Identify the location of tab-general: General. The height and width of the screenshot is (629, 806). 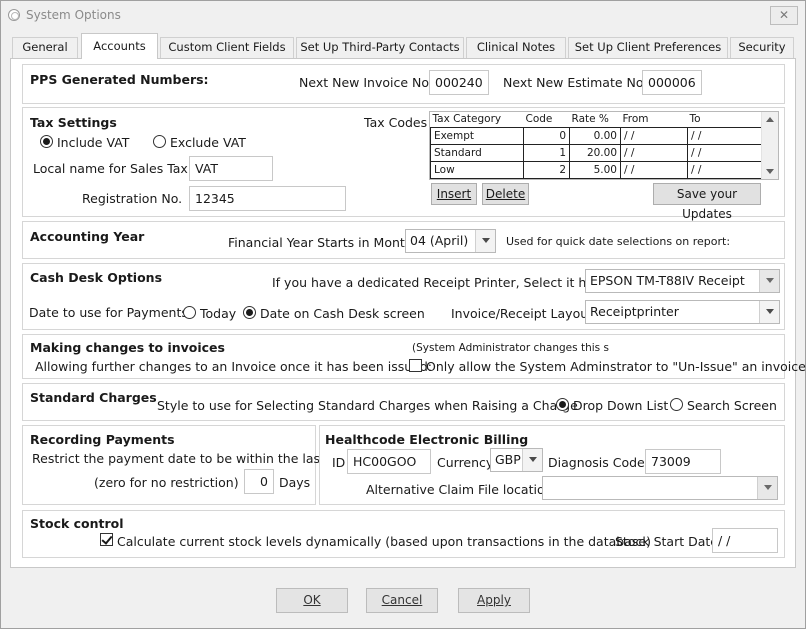
(45, 47).